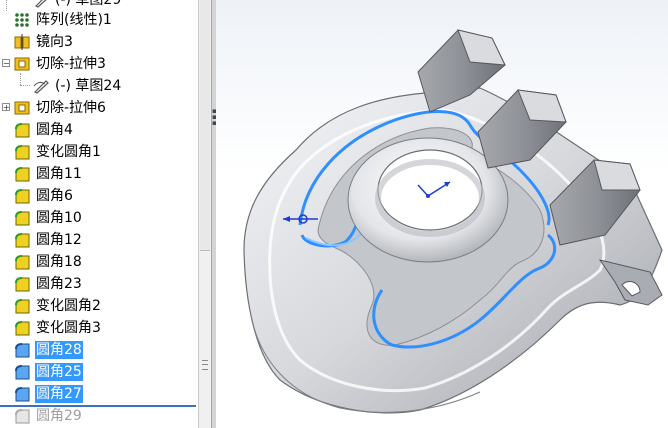  Describe the element at coordinates (99, 130) in the screenshot. I see `tree-item-fillet4: 圆角4` at that location.